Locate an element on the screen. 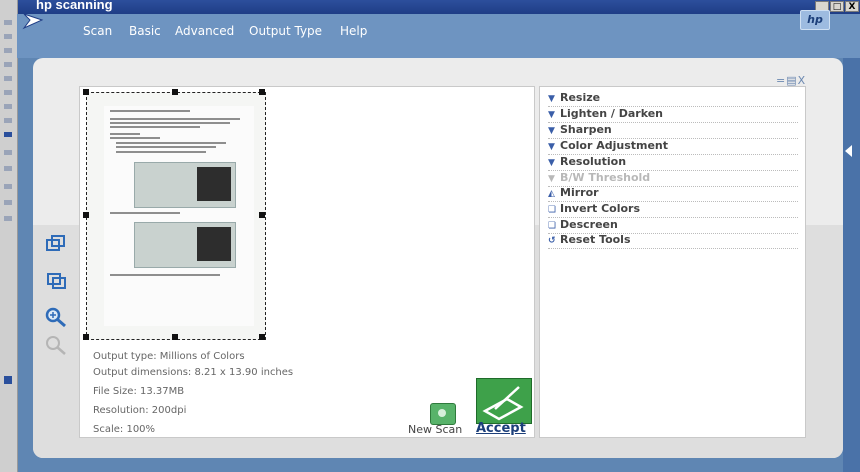 The width and height of the screenshot is (860, 472). menu-scan: Scan is located at coordinates (97, 31).